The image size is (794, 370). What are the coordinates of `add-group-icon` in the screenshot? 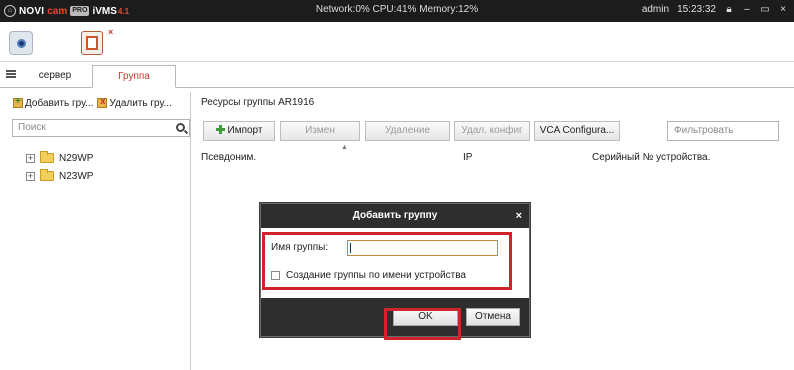 It's located at (18, 102).